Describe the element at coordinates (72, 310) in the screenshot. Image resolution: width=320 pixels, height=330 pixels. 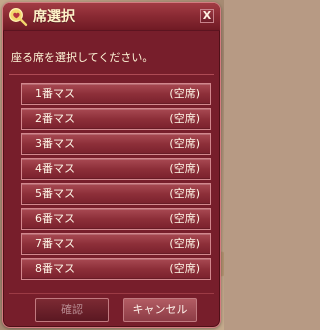
I see `confirm-button: 確認` at that location.